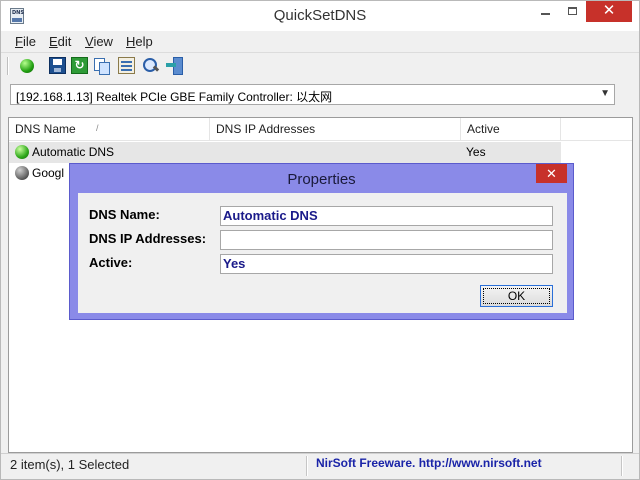 This screenshot has width=640, height=480. What do you see at coordinates (320, 16) in the screenshot?
I see `title-bar: DNS QuickSetDNS ✕` at bounding box center [320, 16].